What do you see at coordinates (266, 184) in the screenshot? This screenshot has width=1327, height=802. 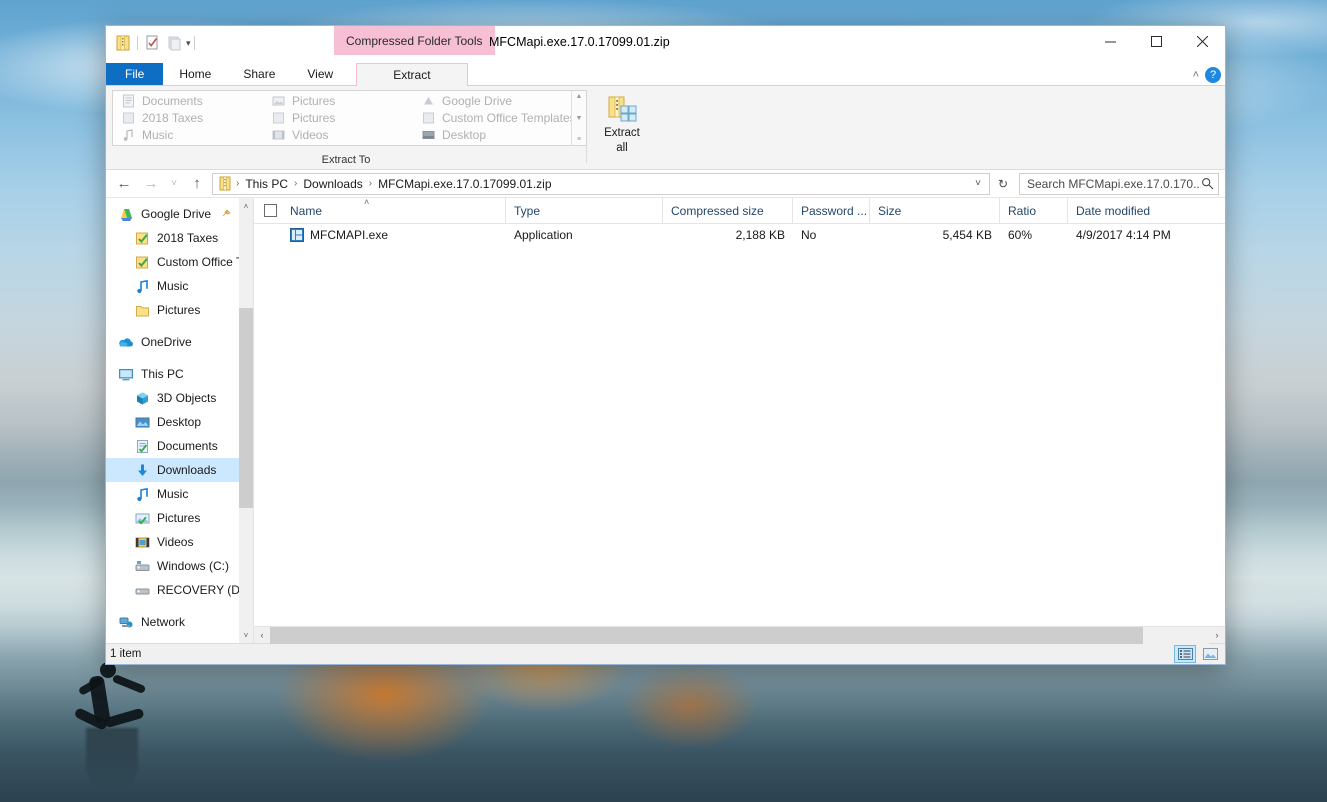 I see `breadcrumb-this-pc: This PC` at bounding box center [266, 184].